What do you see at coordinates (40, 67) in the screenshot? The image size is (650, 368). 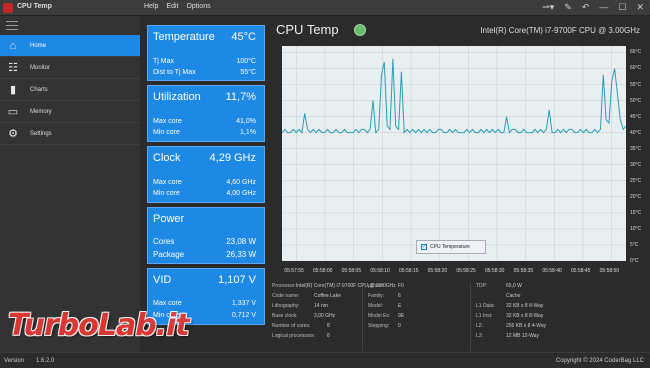 I see `sidebar-item-label: Monitor` at bounding box center [40, 67].